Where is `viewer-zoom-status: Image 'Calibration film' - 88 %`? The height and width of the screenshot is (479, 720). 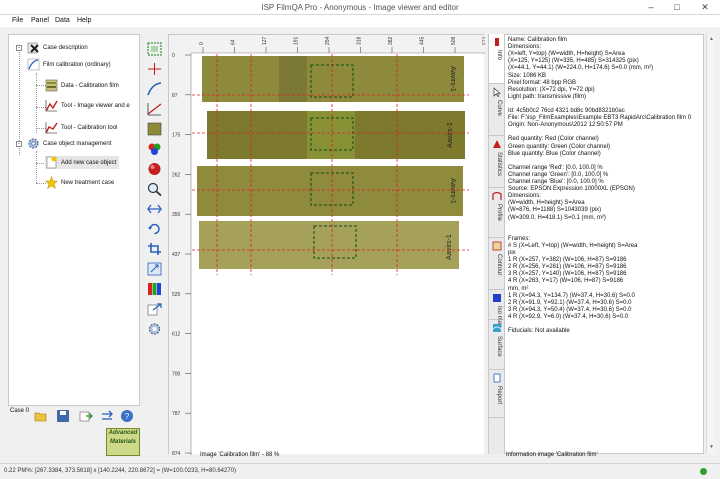
viewer-zoom-status: Image 'Calibration film' - 88 % is located at coordinates (240, 455).